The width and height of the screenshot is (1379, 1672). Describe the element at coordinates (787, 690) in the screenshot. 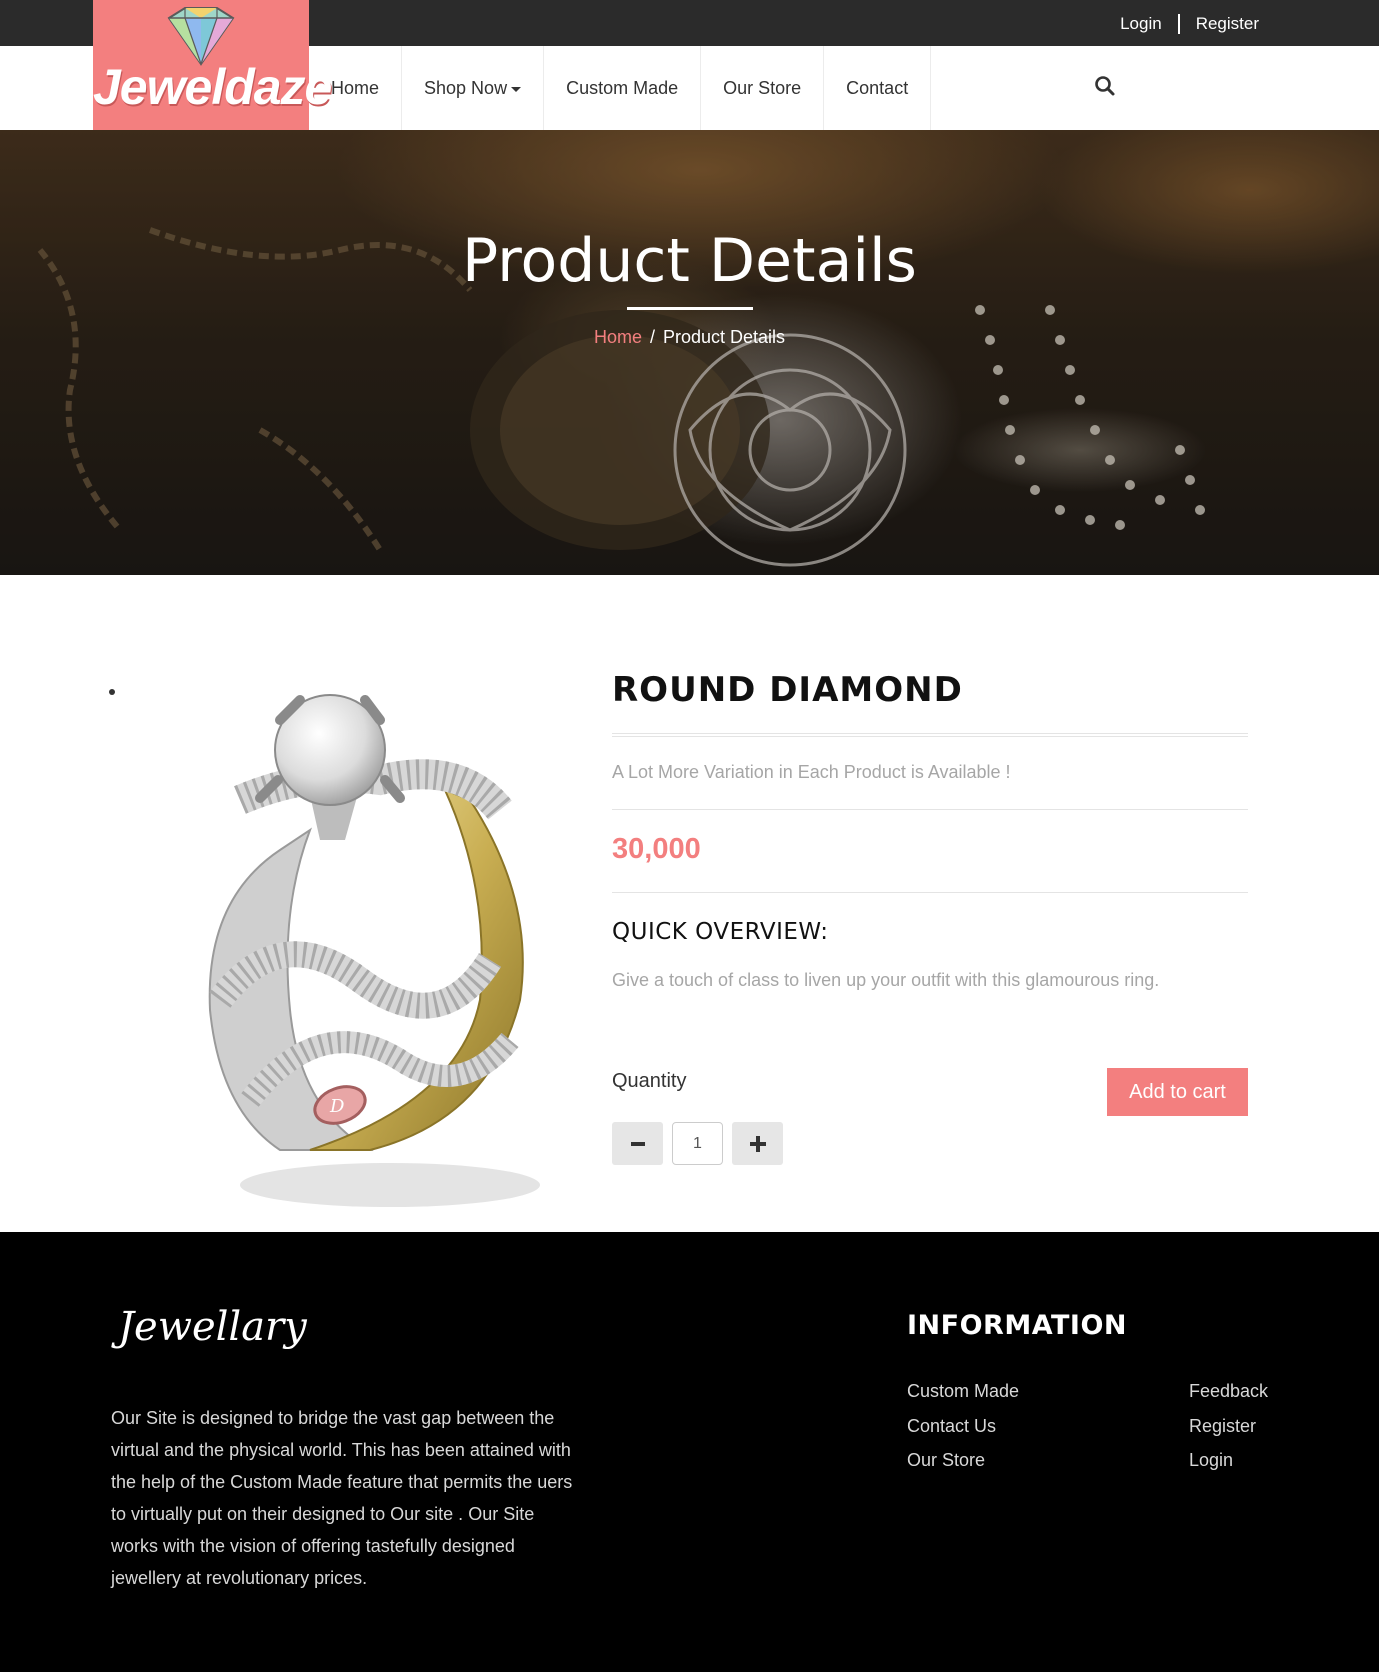

I see `product-title: ROUND DIAMOND` at that location.